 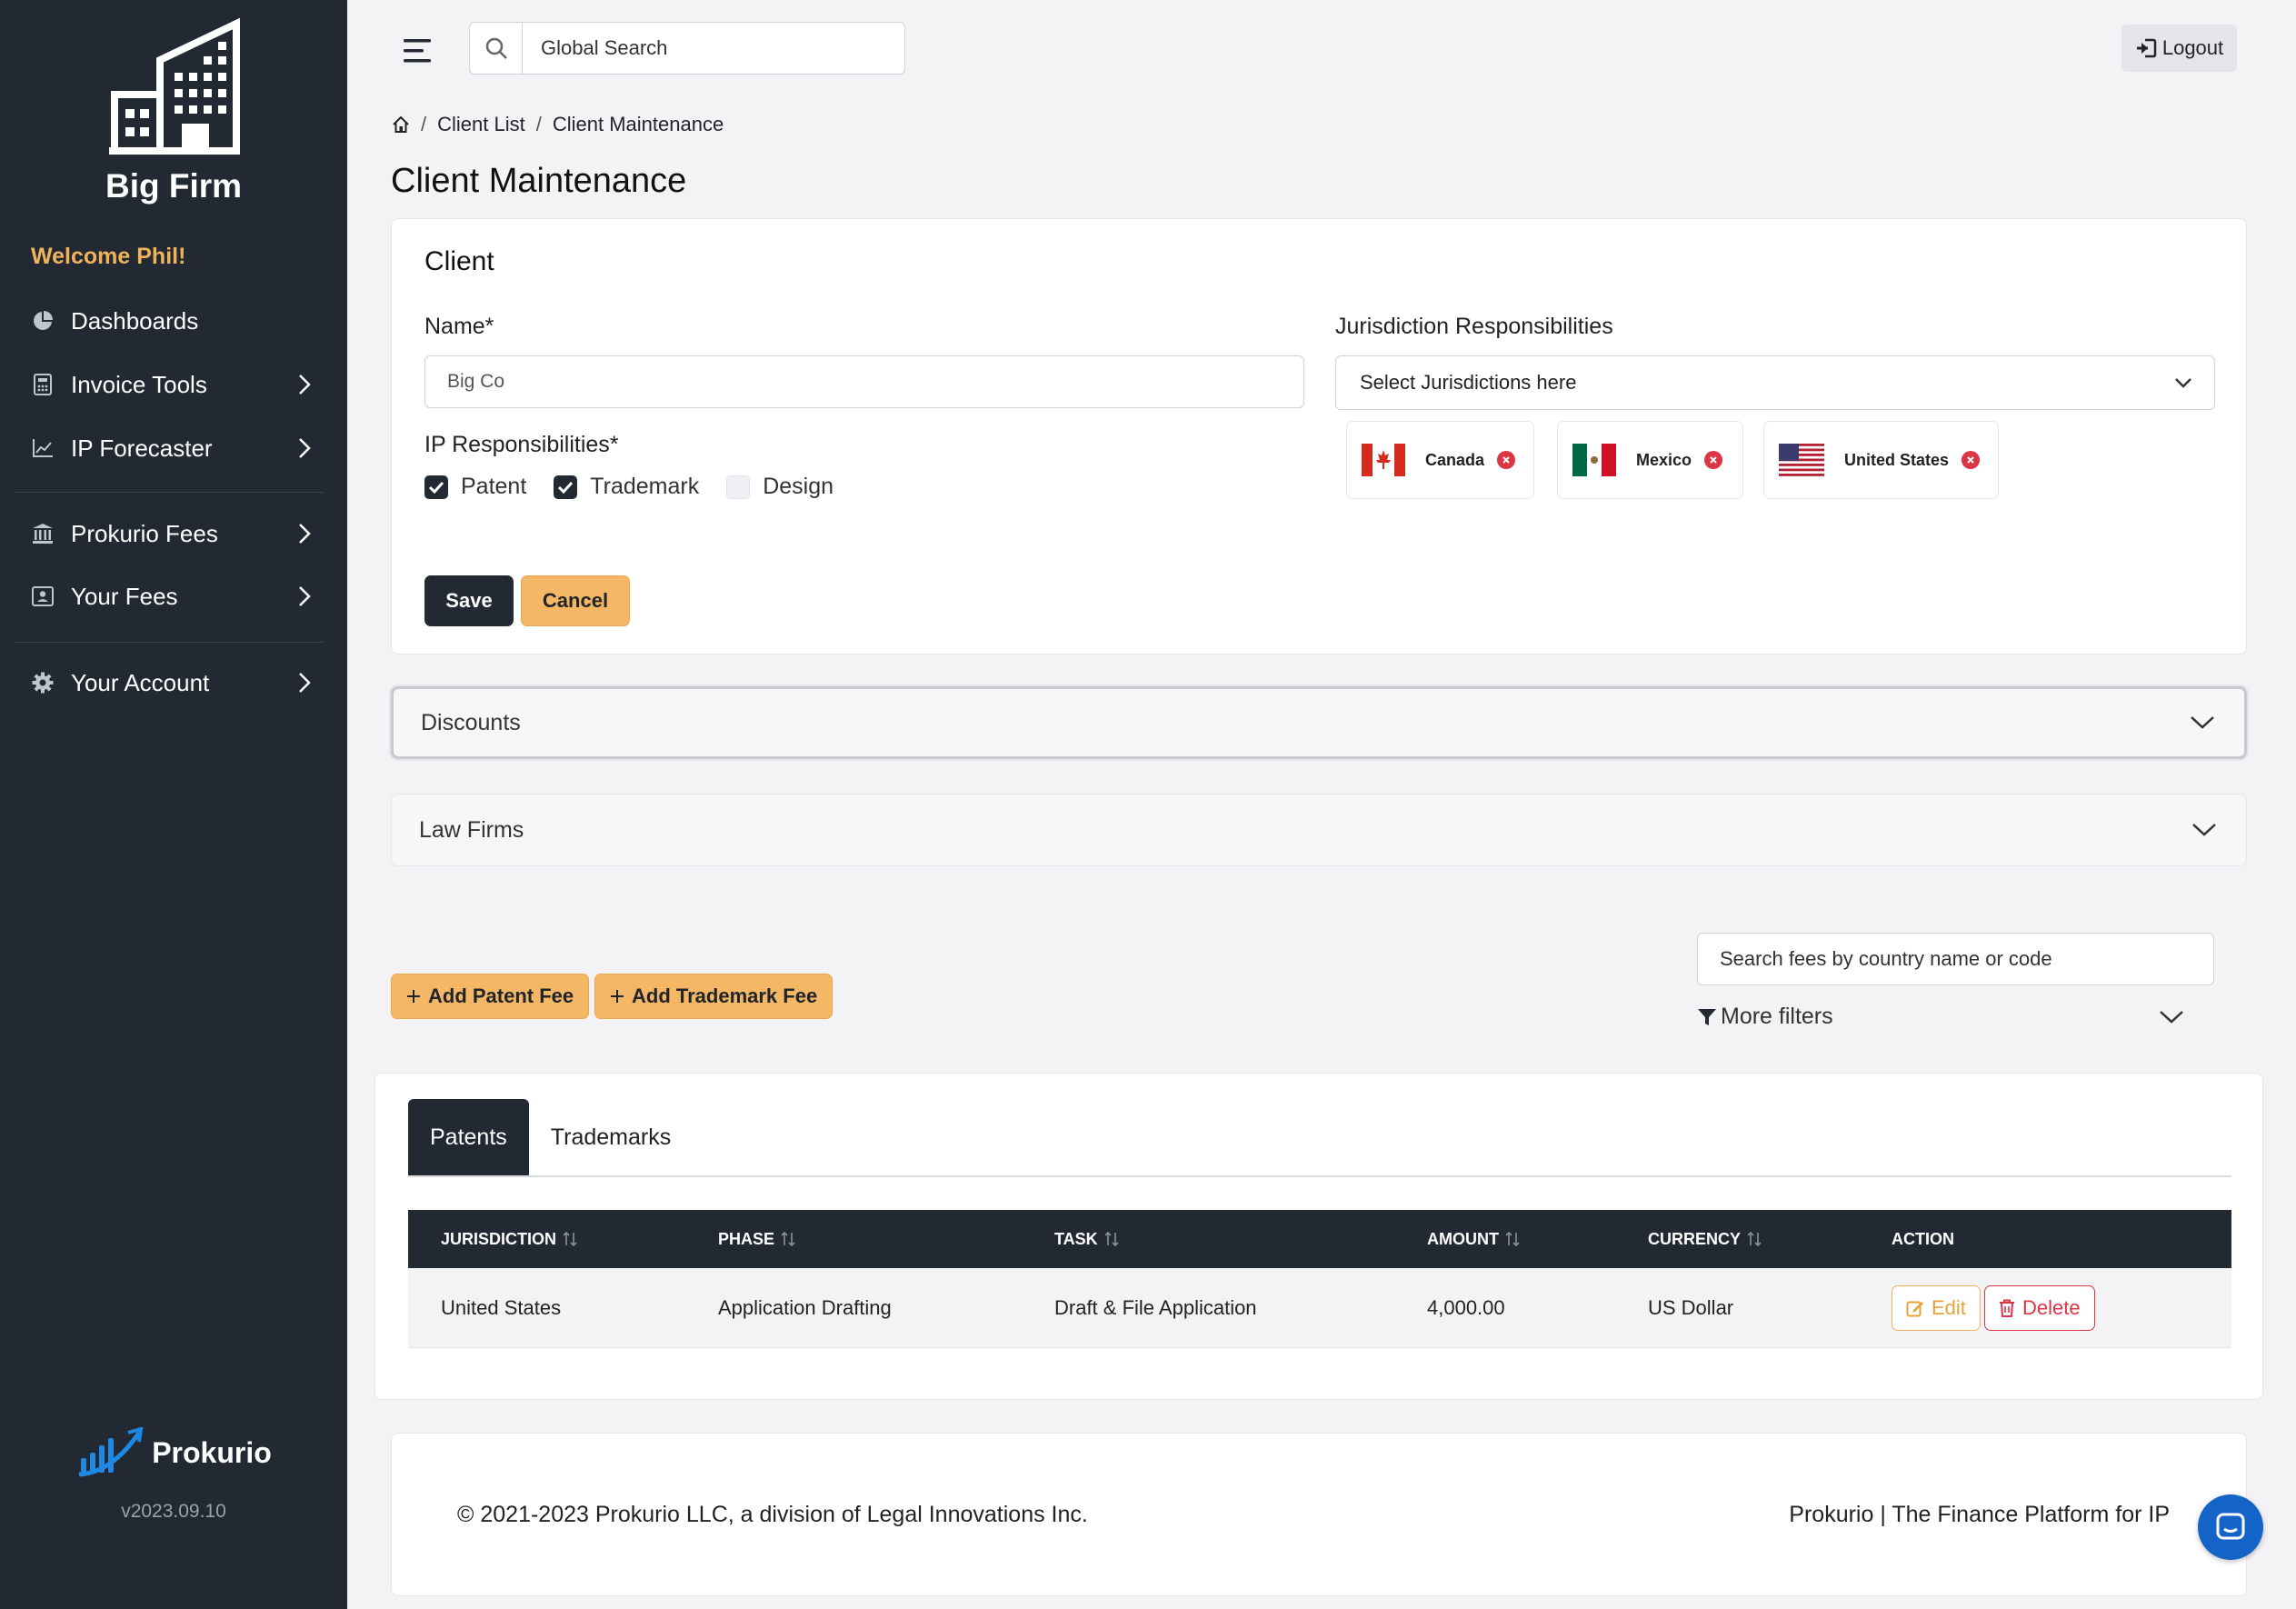 I want to click on add-trademark-fee-button: Add Trademark Fee, so click(x=714, y=996).